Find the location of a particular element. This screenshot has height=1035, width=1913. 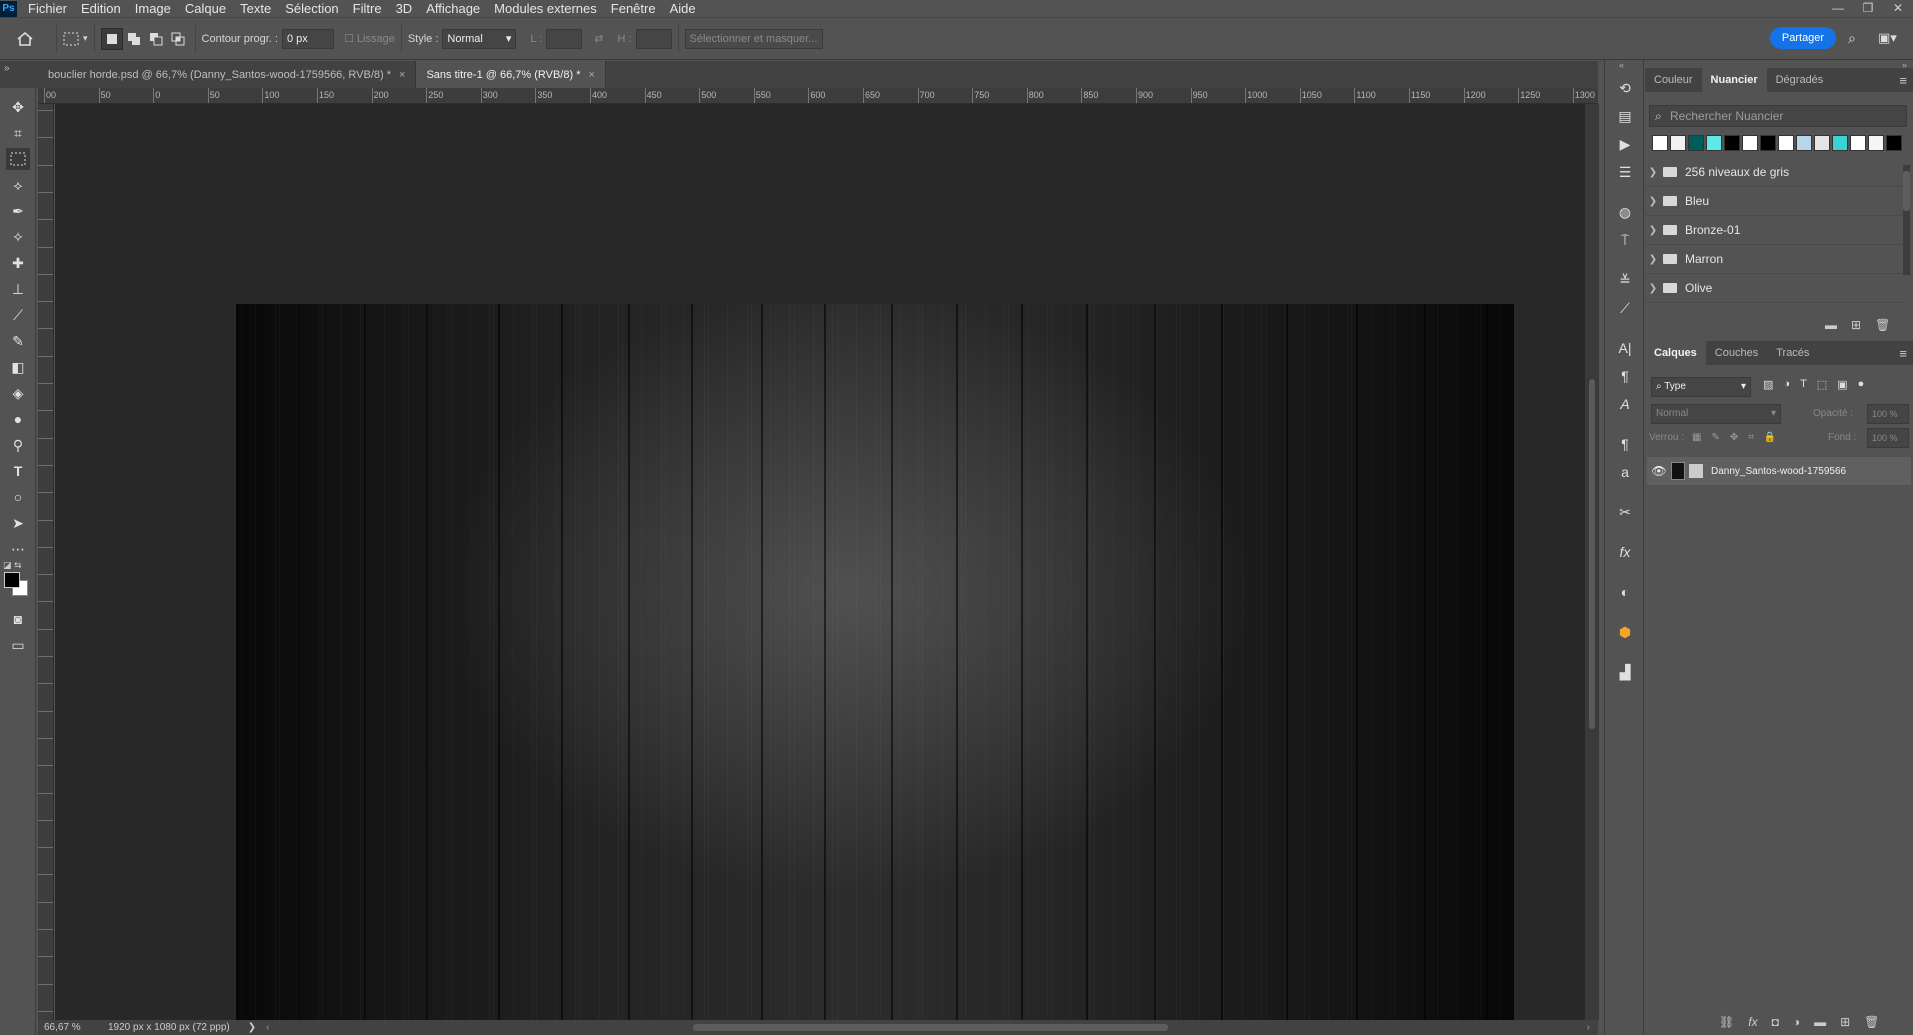

timeline-icon: ◐ is located at coordinates (1625, 592).